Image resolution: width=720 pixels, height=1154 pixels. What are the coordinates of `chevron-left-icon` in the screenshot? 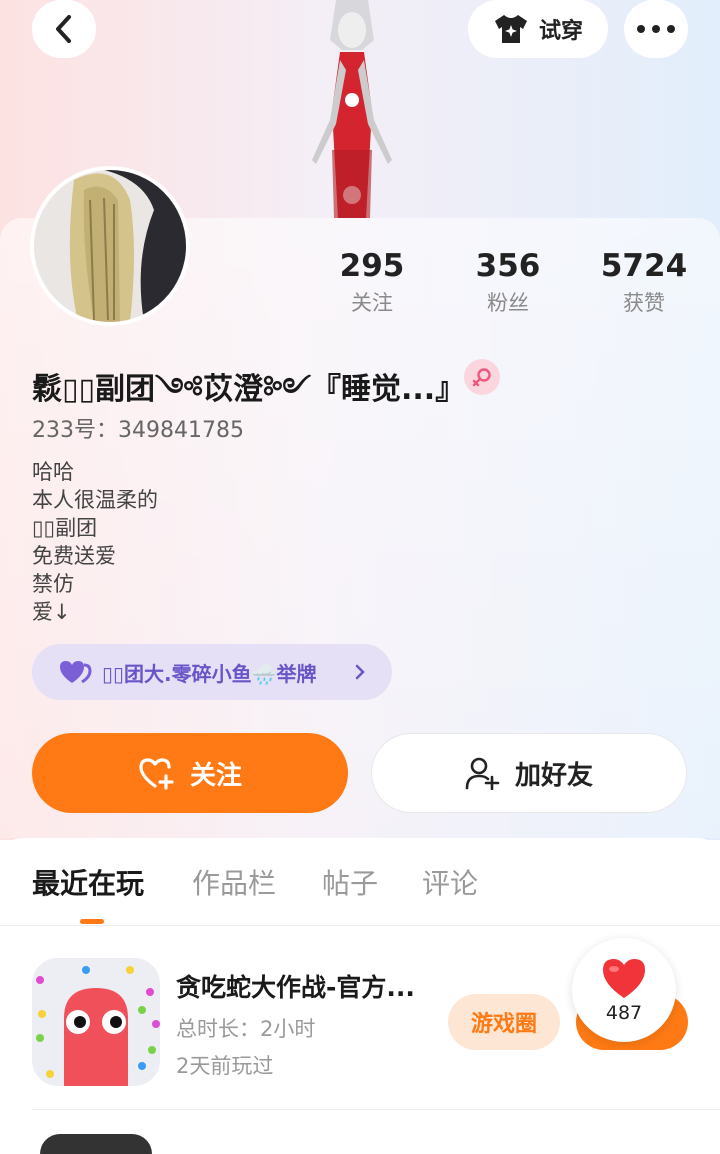 It's located at (63, 29).